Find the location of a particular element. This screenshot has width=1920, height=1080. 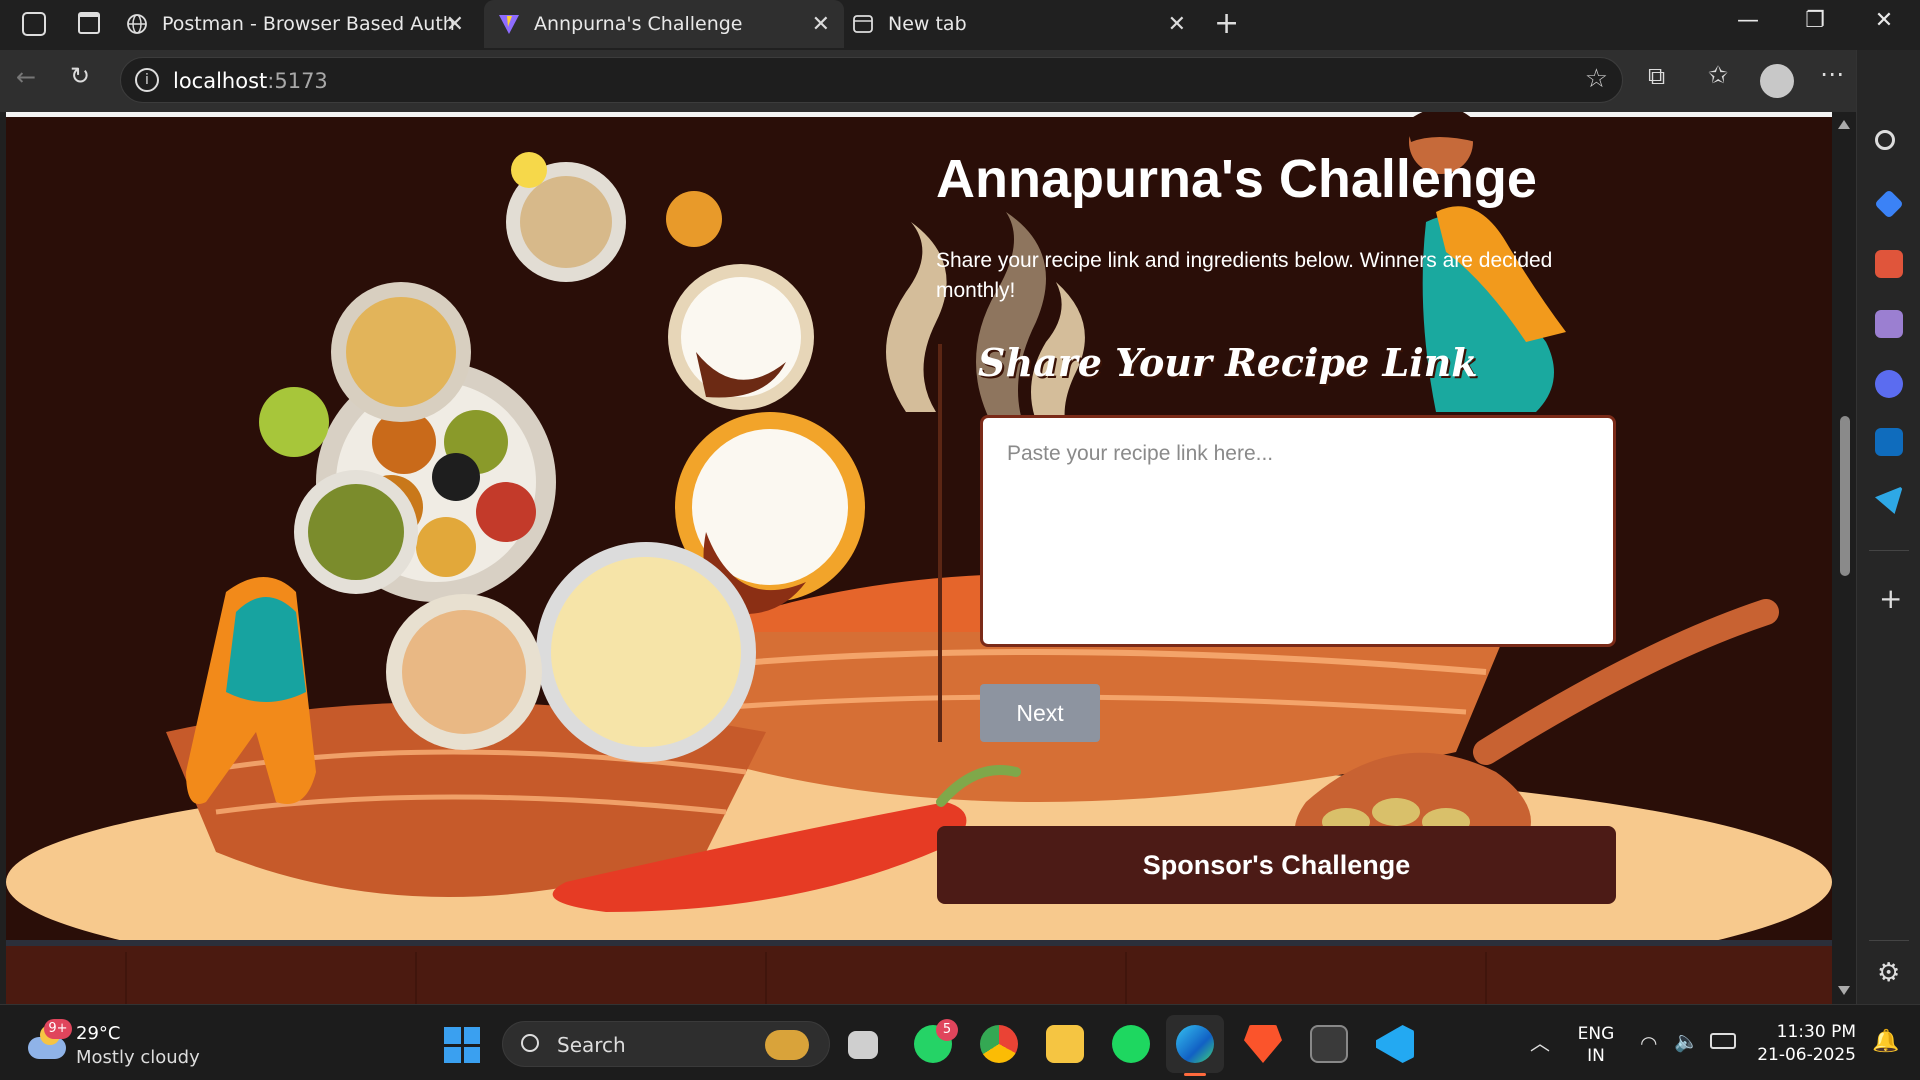

navigation-bar: ← ↻ i localhost:5173 ☆ ⧉ ✩ ⋯ is located at coordinates (960, 81).